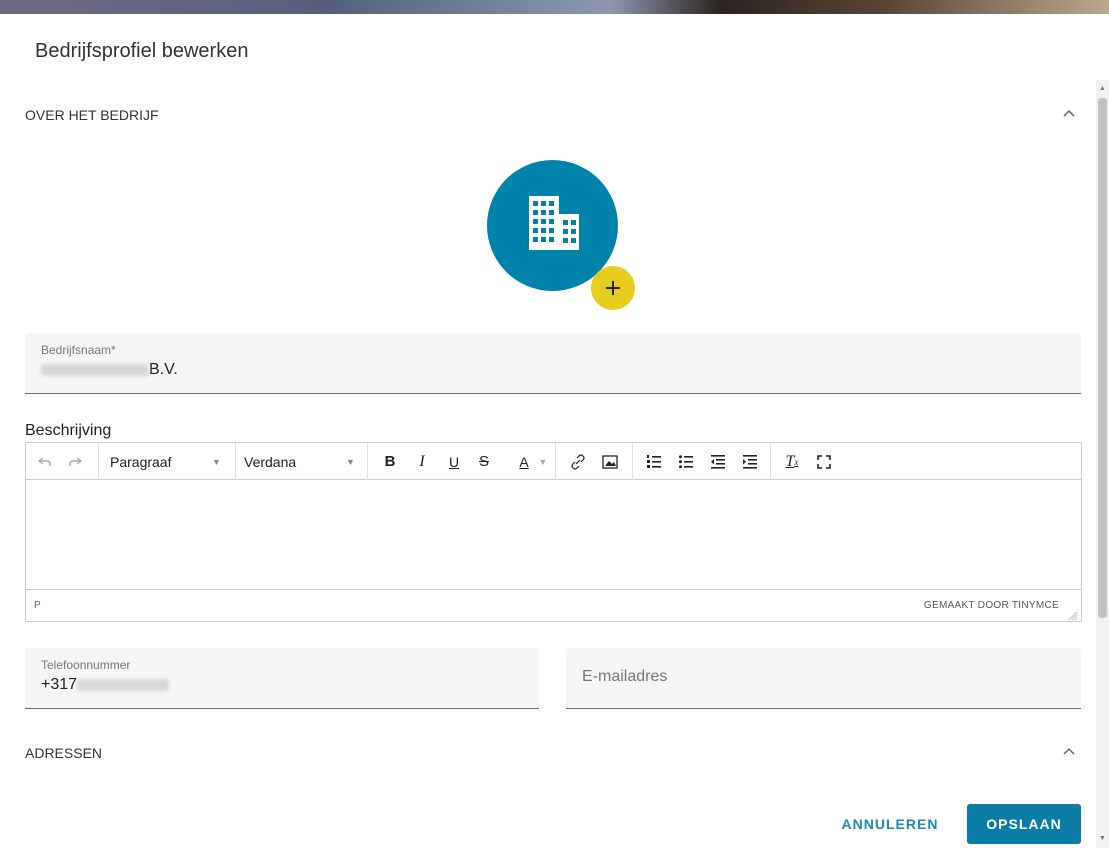 The height and width of the screenshot is (848, 1109). What do you see at coordinates (750, 461) in the screenshot?
I see `indent-icon` at bounding box center [750, 461].